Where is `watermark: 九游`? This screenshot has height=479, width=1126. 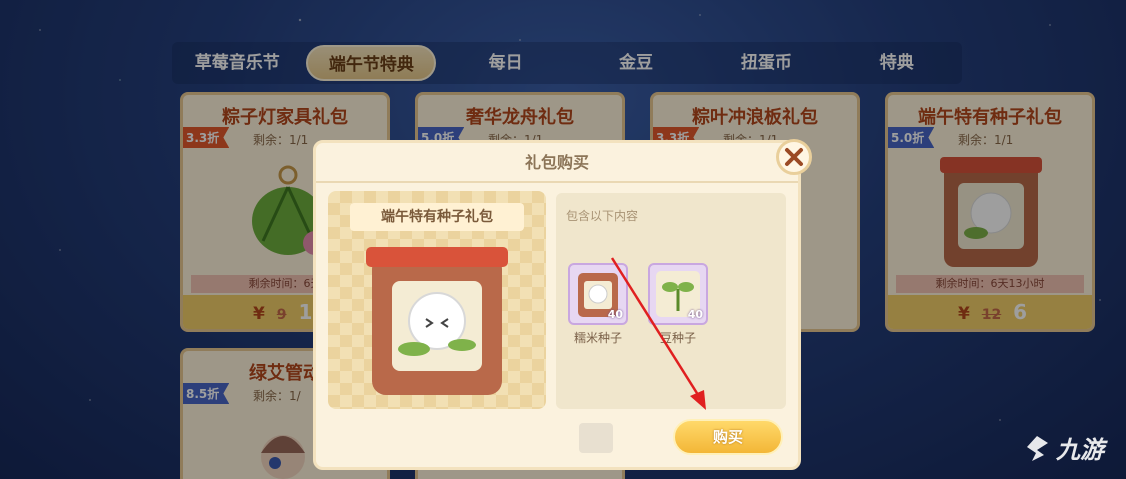 watermark: 九游 is located at coordinates (1063, 447).